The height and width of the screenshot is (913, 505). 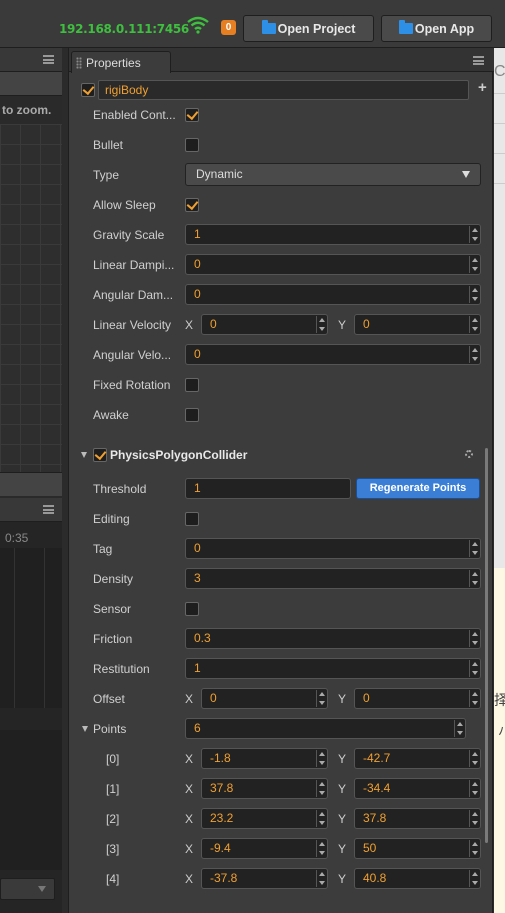 What do you see at coordinates (192, 115) in the screenshot?
I see `enabled-contact-checkbox` at bounding box center [192, 115].